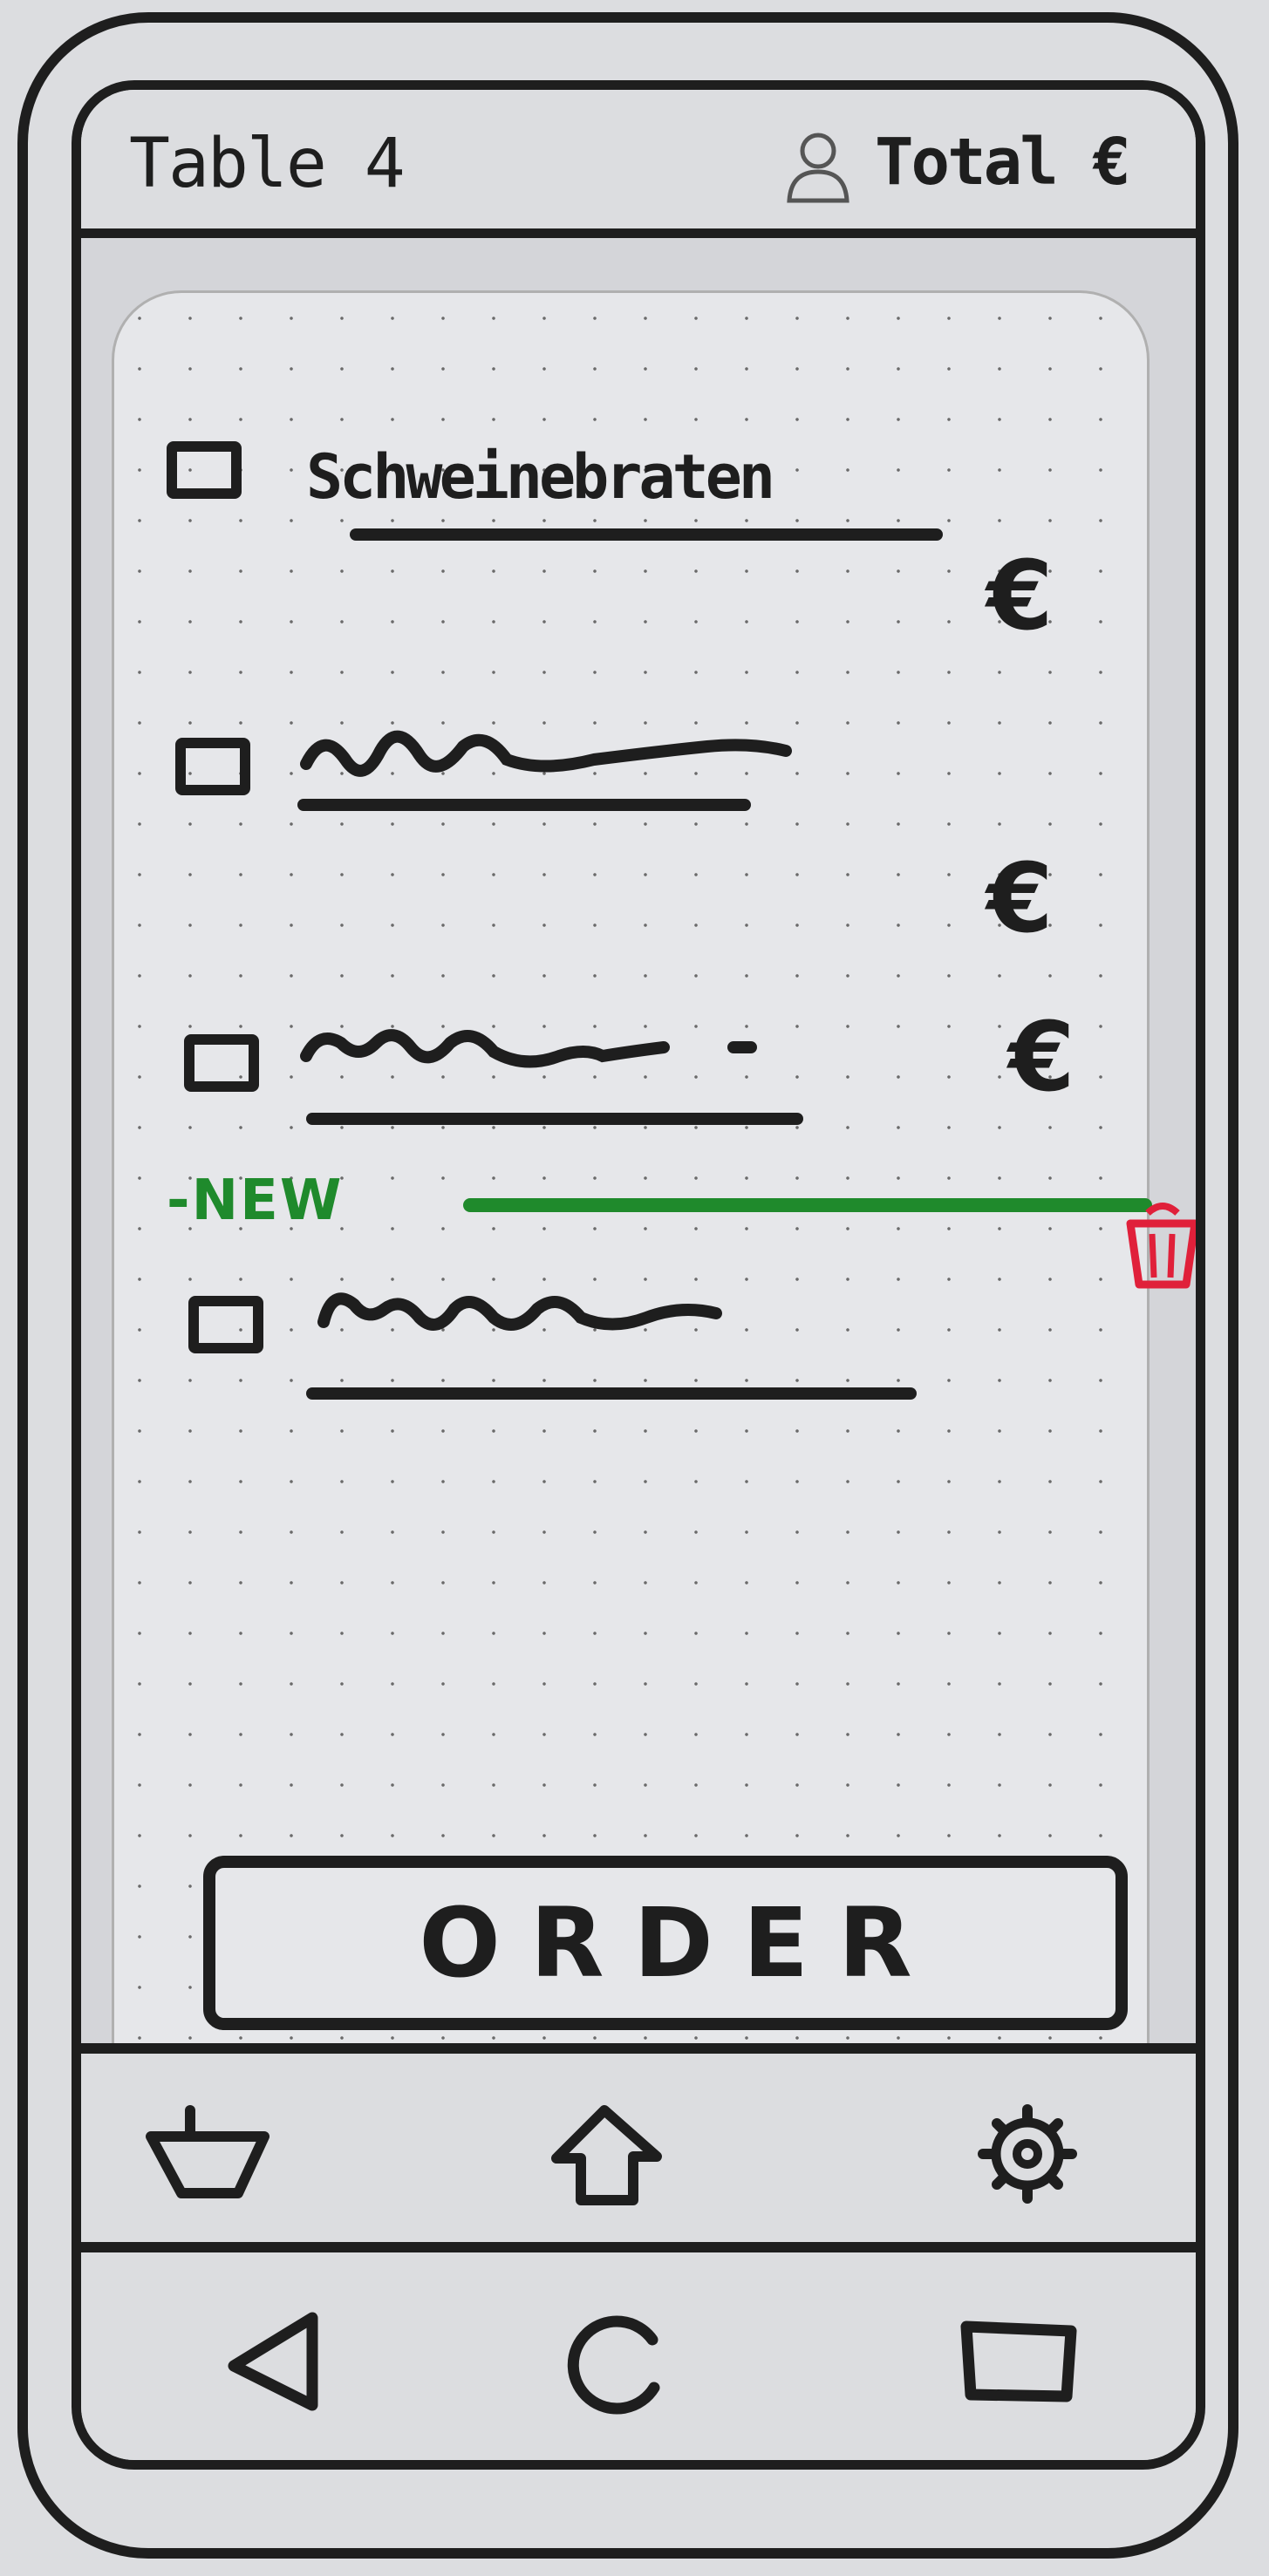 This screenshot has width=1269, height=2576. I want to click on basket-icon, so click(207, 2154).